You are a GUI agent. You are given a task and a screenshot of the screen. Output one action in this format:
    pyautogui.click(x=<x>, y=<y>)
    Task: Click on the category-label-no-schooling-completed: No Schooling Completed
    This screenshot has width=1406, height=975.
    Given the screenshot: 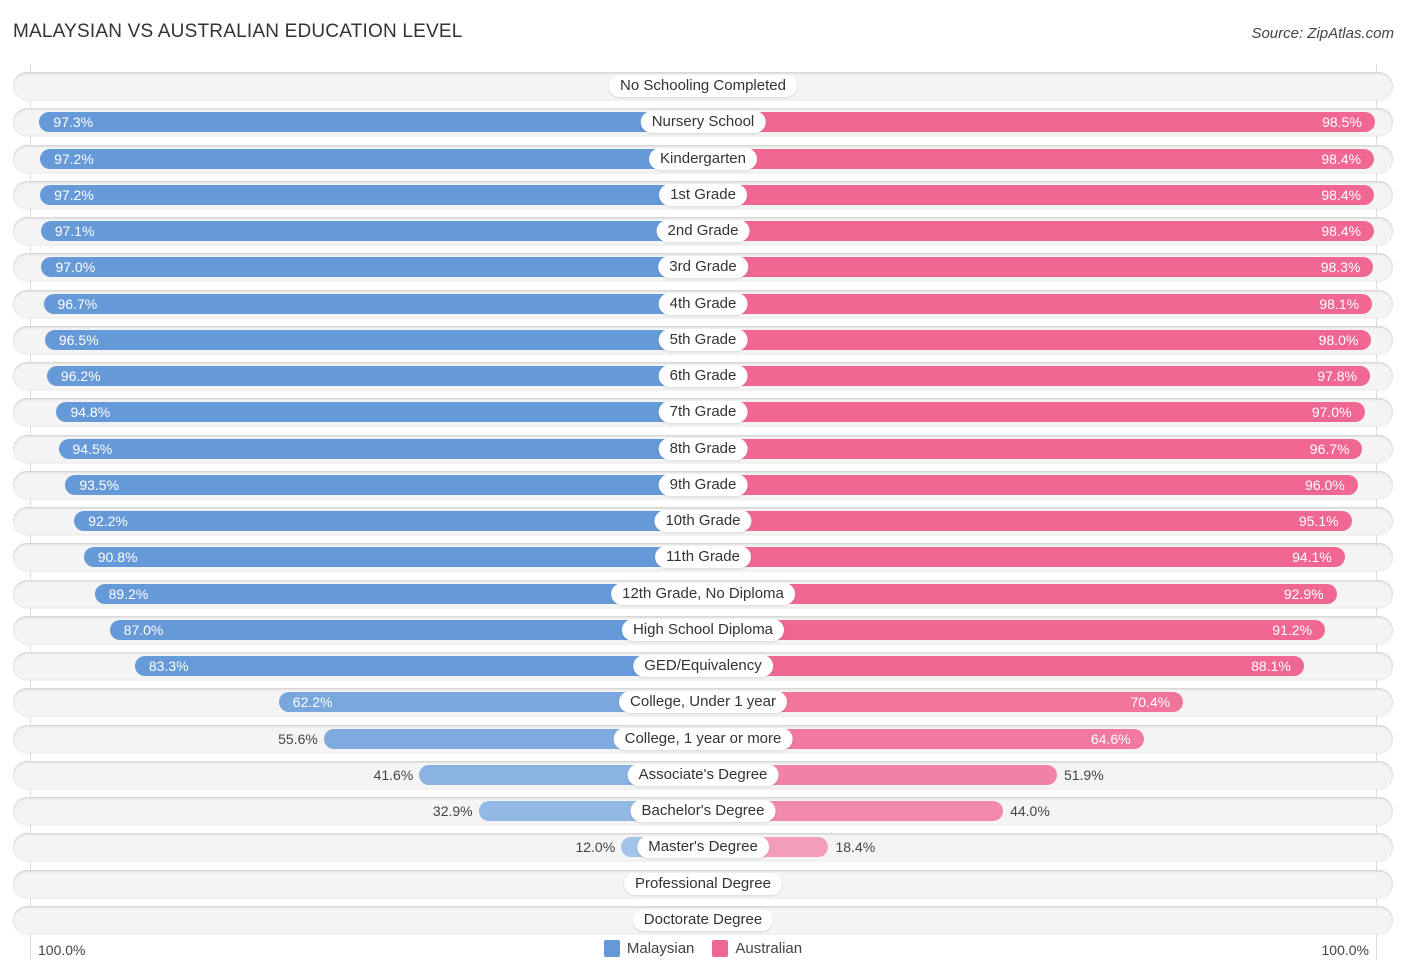 What is the action you would take?
    pyautogui.click(x=703, y=86)
    